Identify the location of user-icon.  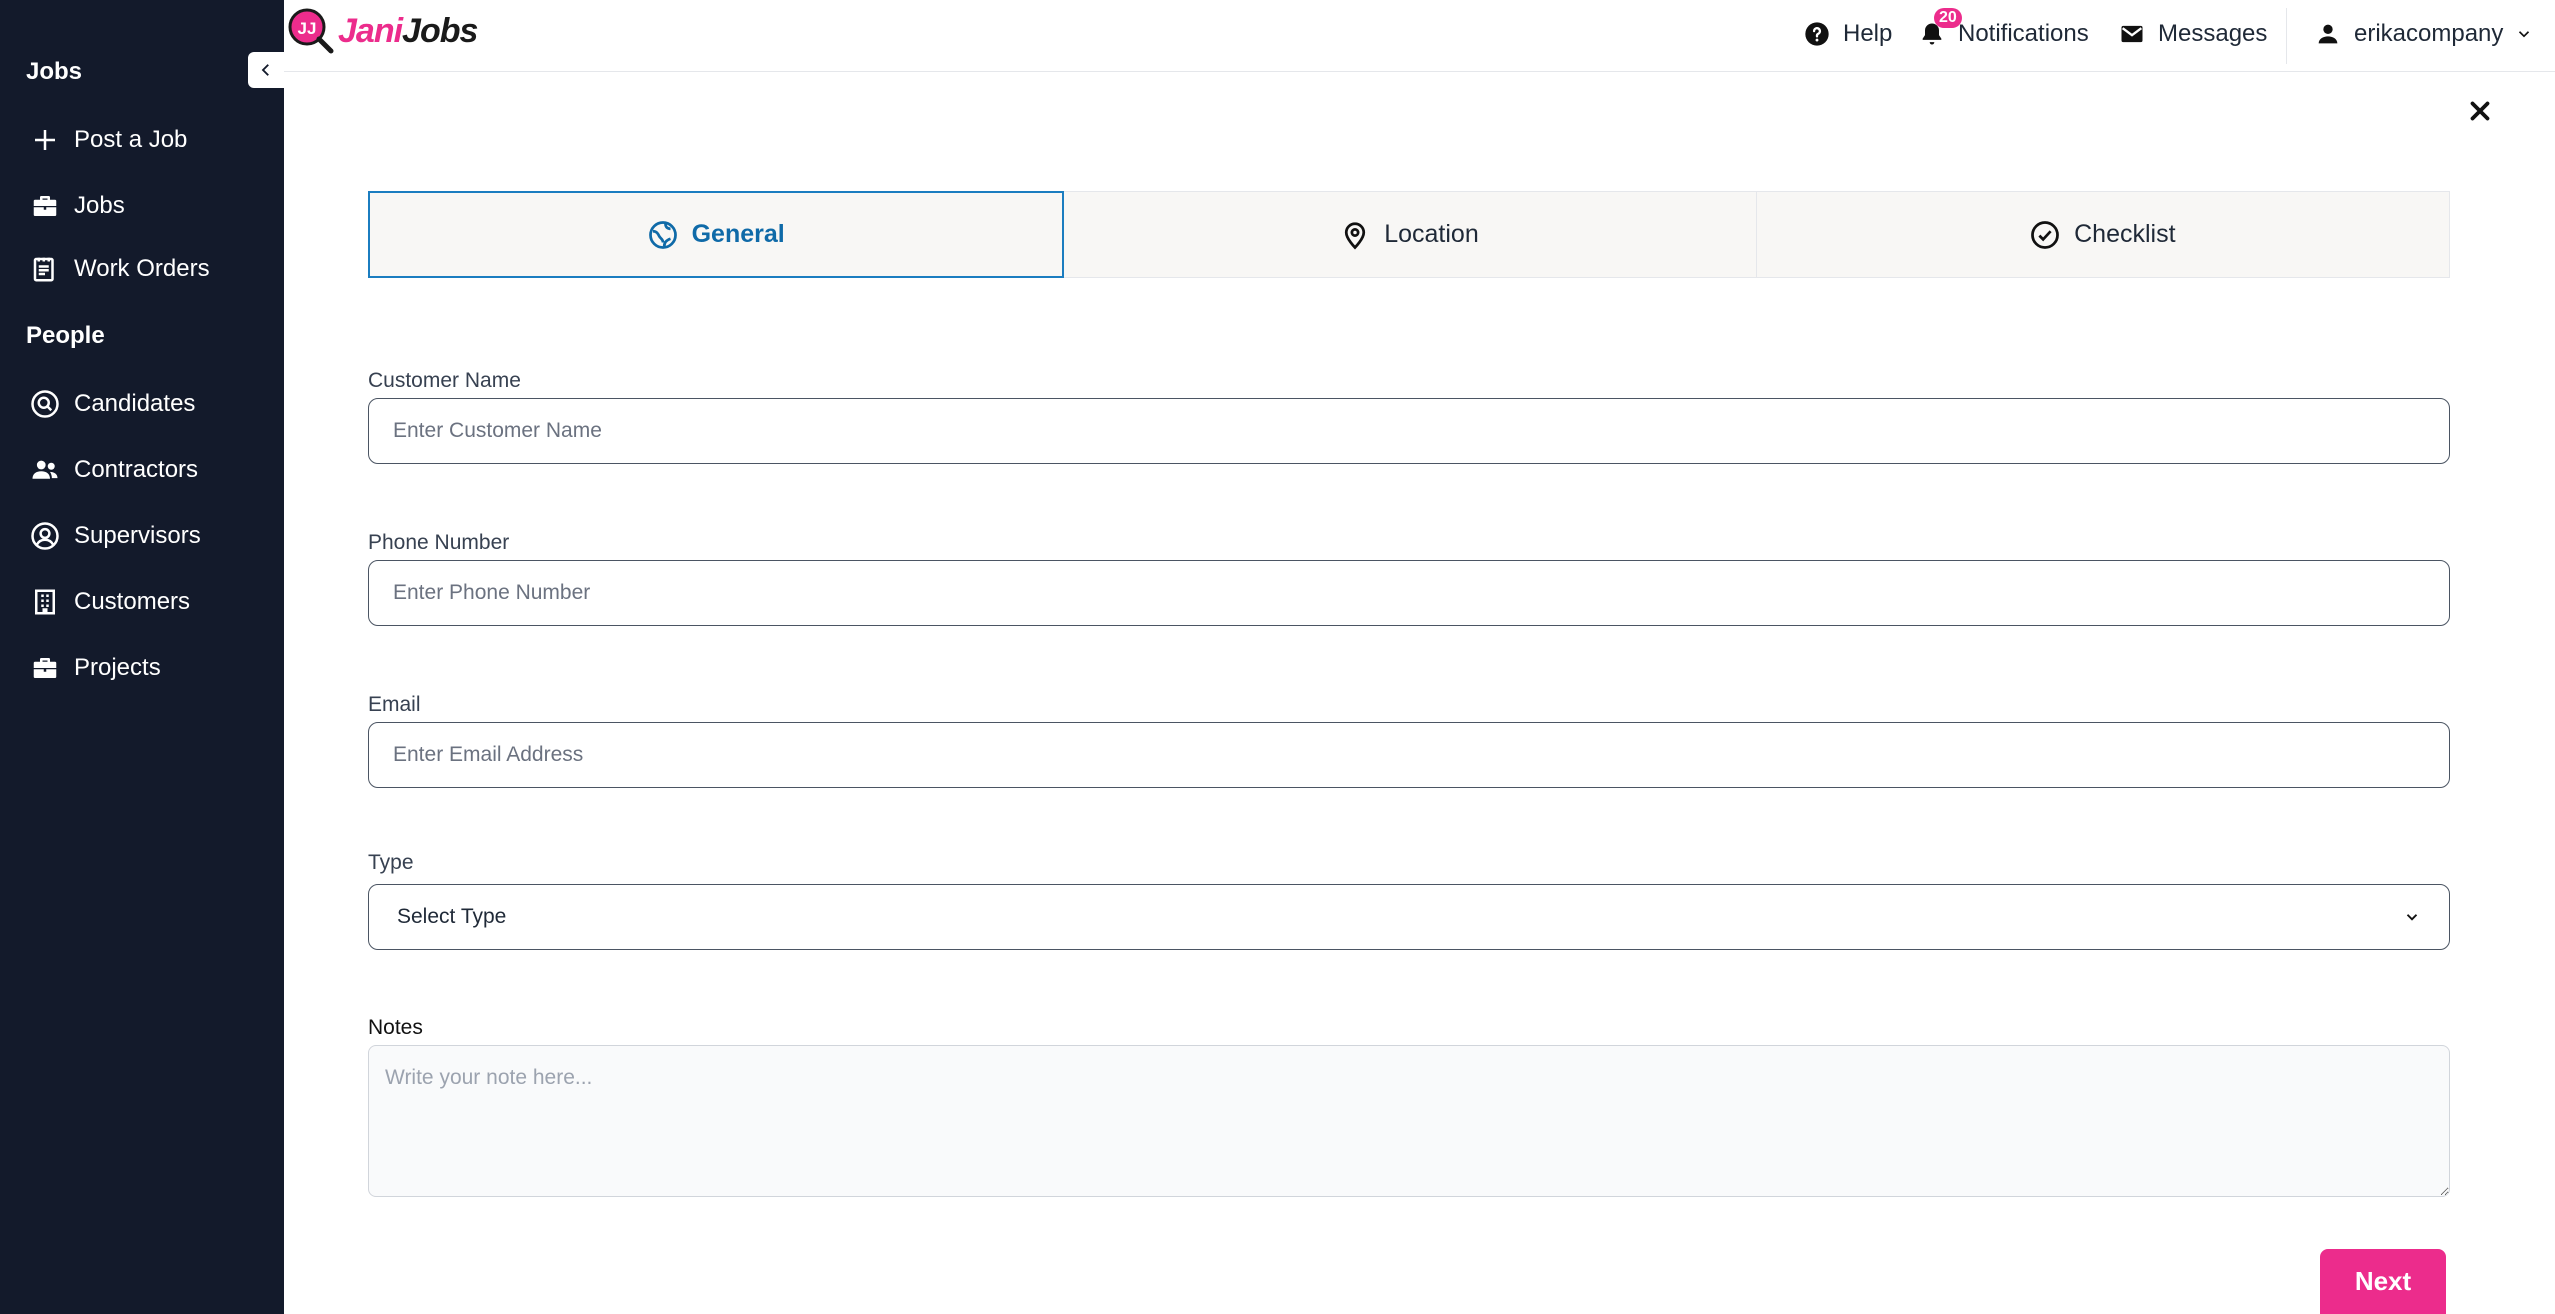
(2328, 34).